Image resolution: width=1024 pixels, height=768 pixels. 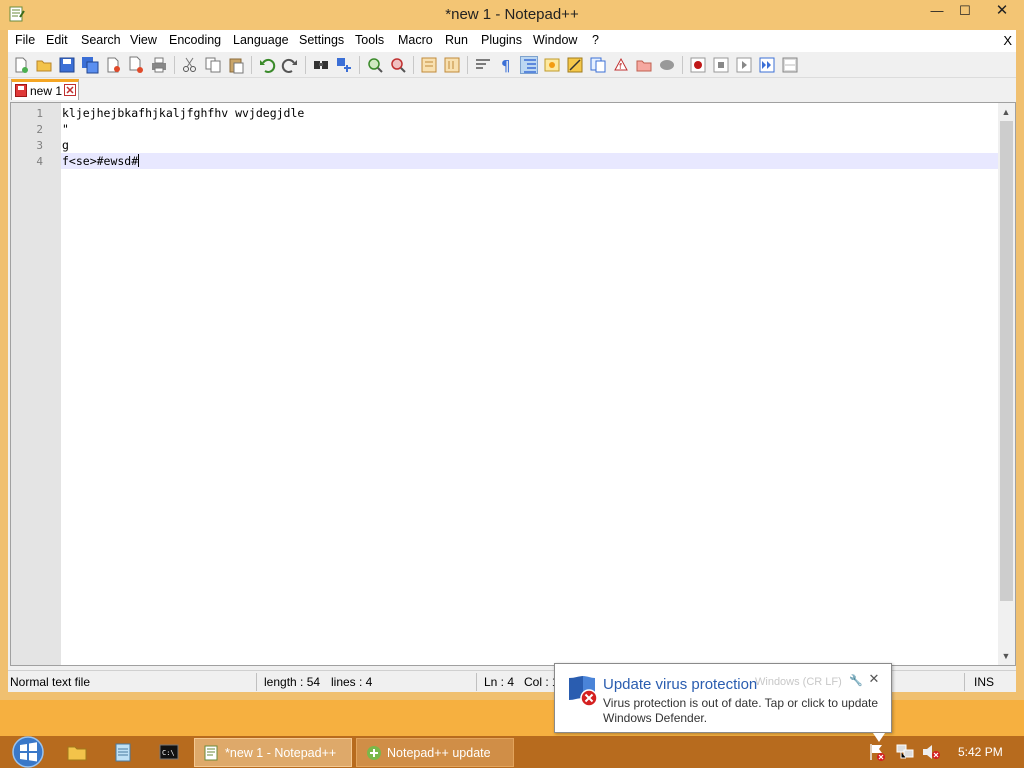 I want to click on balloon-close-button: ✕, so click(x=874, y=679).